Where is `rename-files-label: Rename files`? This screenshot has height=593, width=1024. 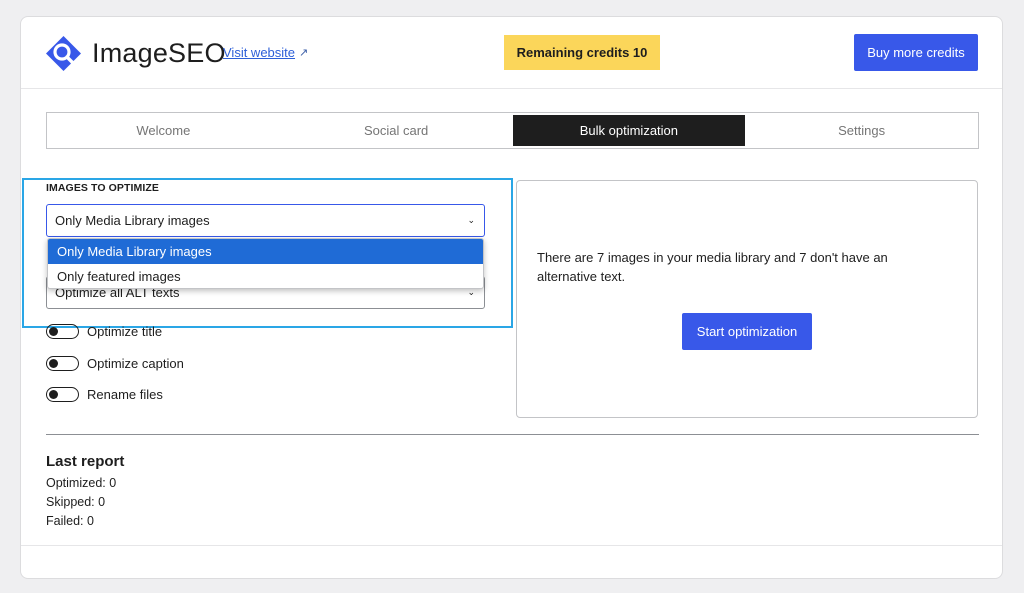 rename-files-label: Rename files is located at coordinates (125, 394).